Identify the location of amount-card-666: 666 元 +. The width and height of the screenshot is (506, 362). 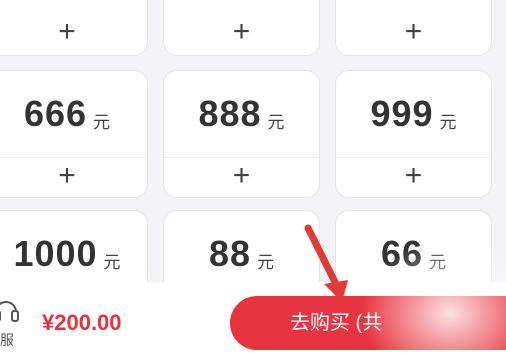
(74, 134).